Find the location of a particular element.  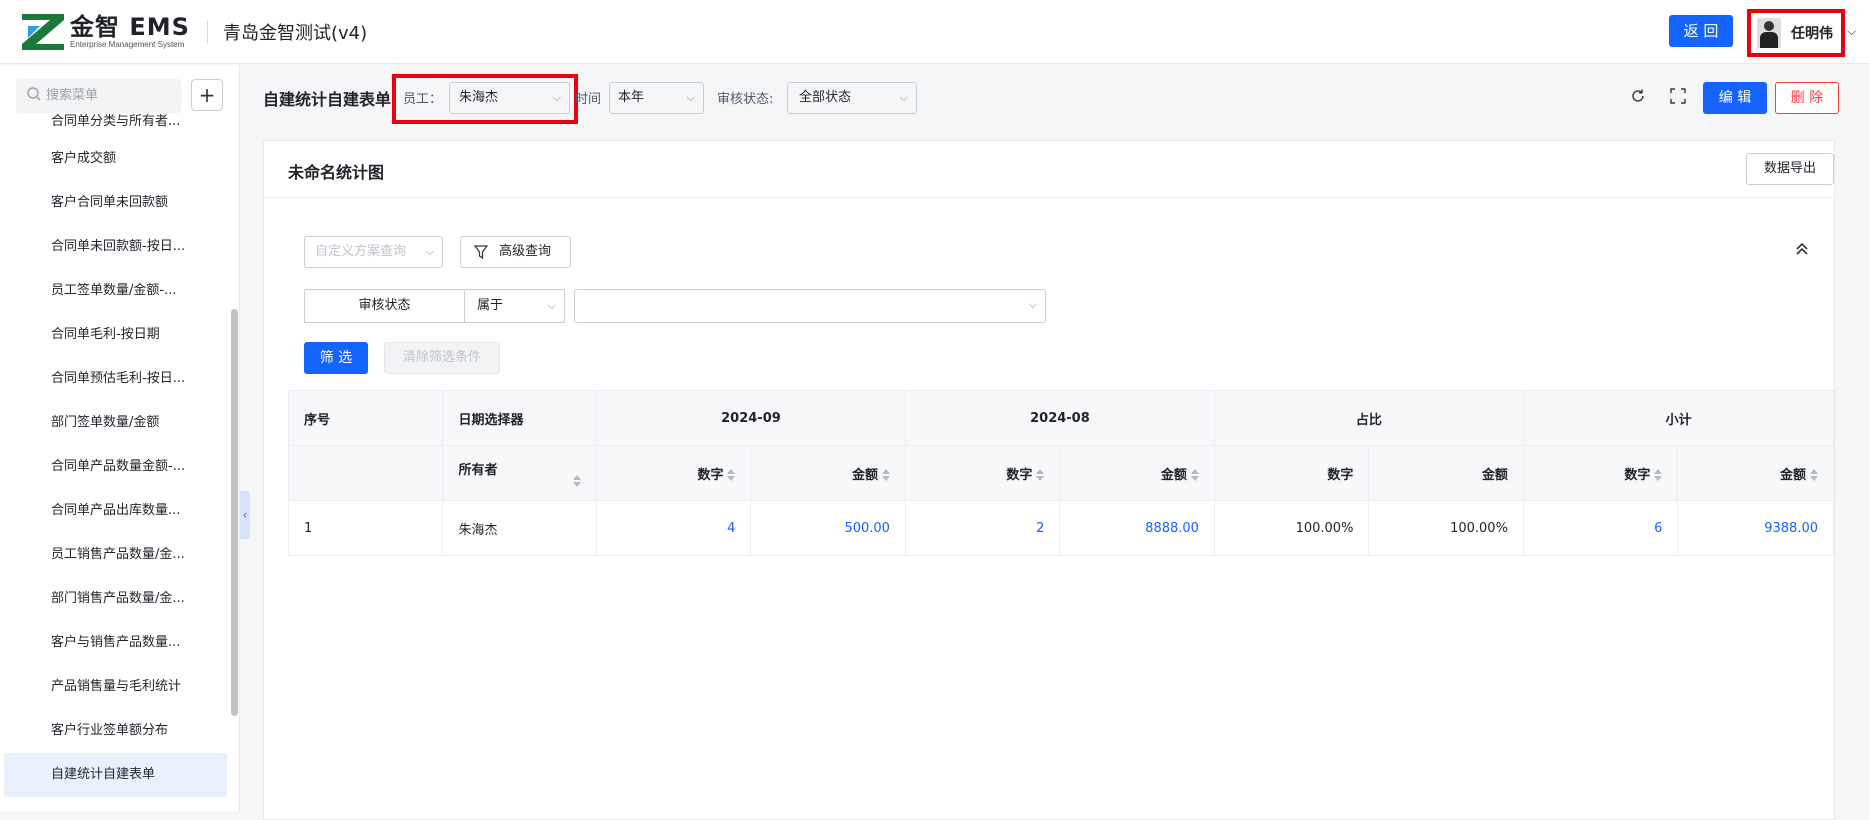

sidebar-item: 客户行业签单额分布 is located at coordinates (116, 731).